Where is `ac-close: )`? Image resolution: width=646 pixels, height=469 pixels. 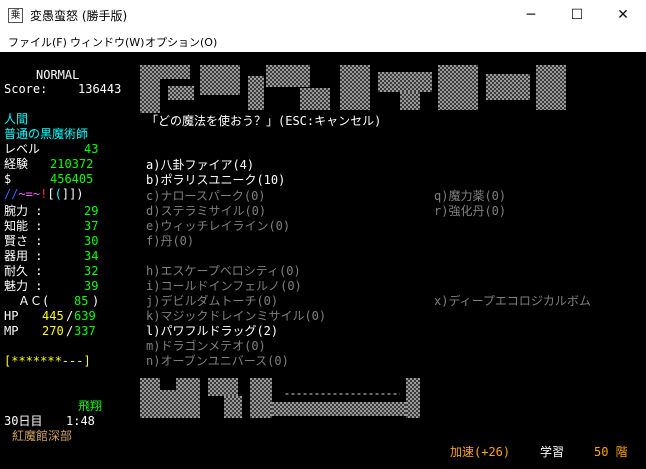
ac-close: ) is located at coordinates (96, 301).